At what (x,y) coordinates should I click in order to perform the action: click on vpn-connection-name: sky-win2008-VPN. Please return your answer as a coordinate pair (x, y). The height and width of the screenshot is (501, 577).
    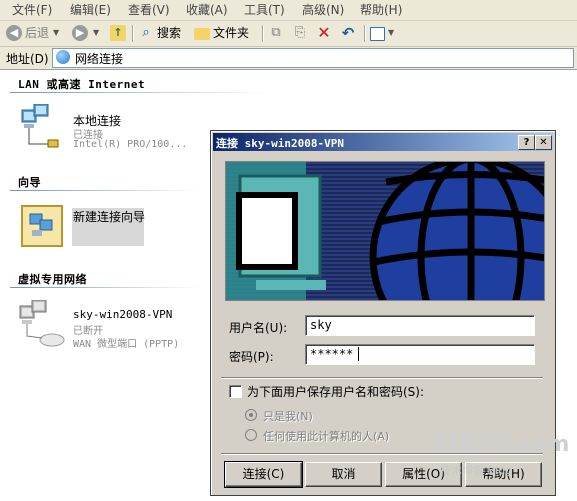
    Looking at the image, I should click on (122, 314).